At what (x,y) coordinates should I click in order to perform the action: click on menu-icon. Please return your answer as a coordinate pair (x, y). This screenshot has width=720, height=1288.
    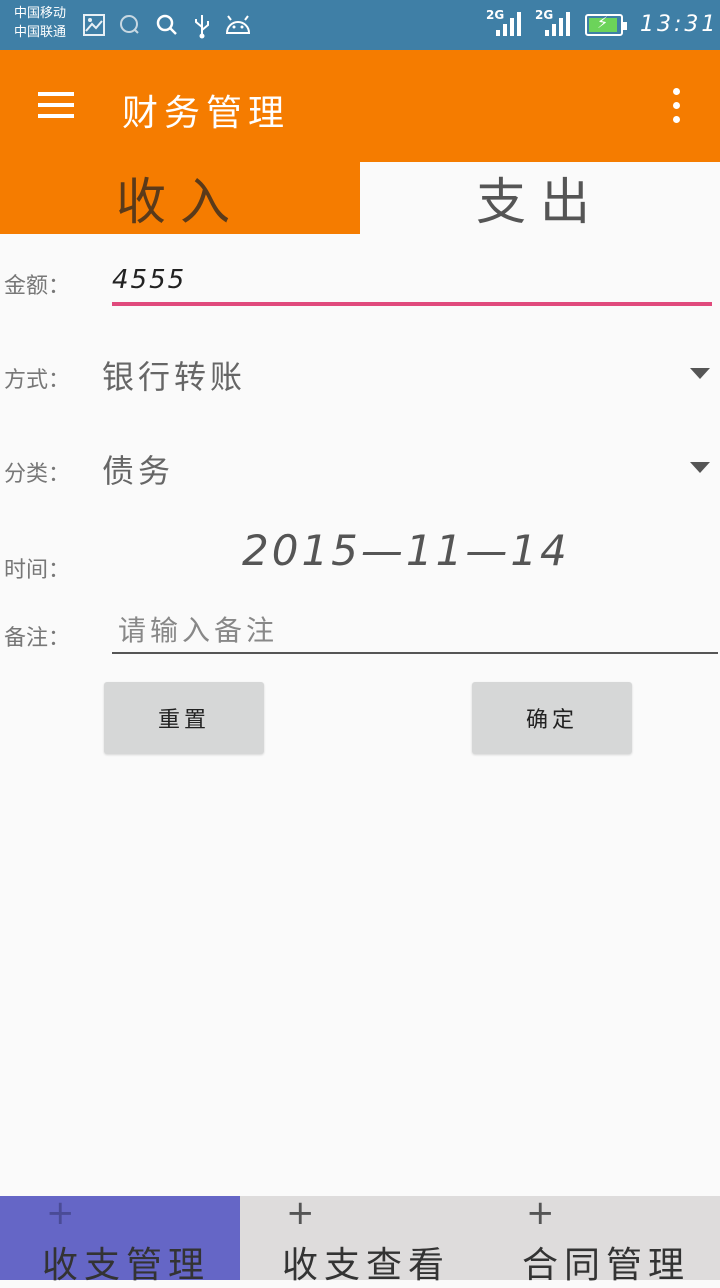
    Looking at the image, I should click on (56, 106).